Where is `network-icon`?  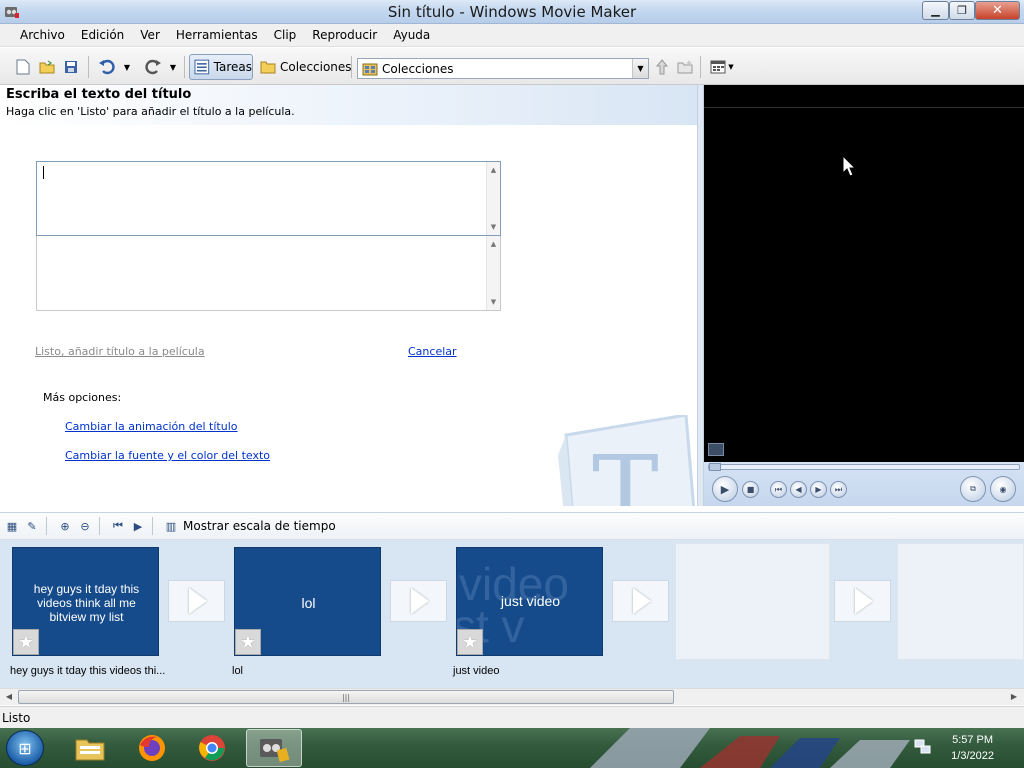 network-icon is located at coordinates (923, 747).